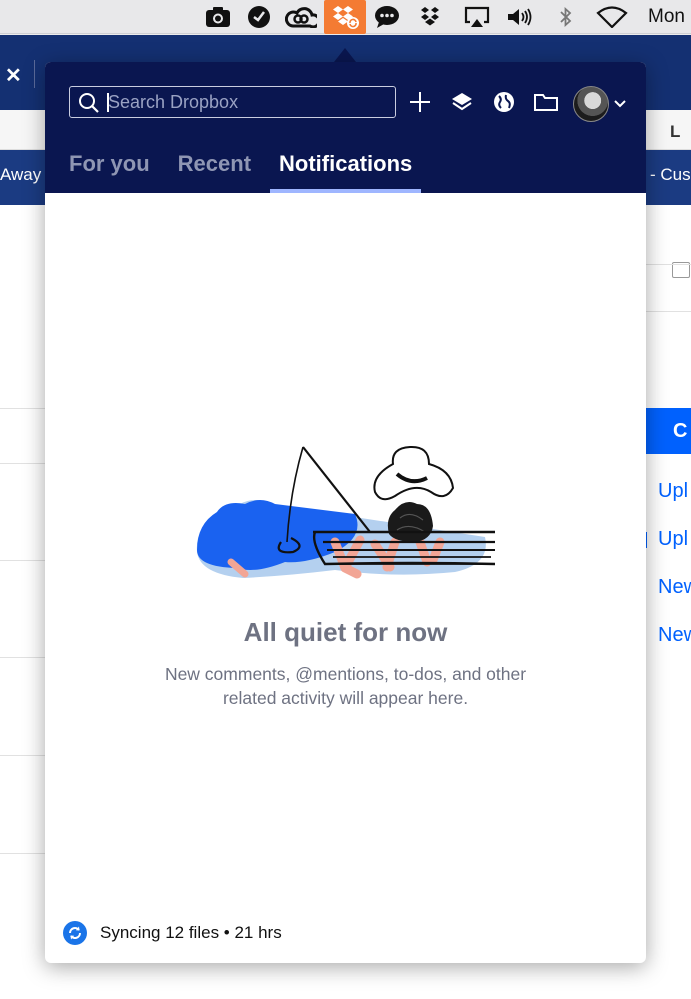 The height and width of the screenshot is (999, 691). I want to click on volume-icon, so click(520, 17).